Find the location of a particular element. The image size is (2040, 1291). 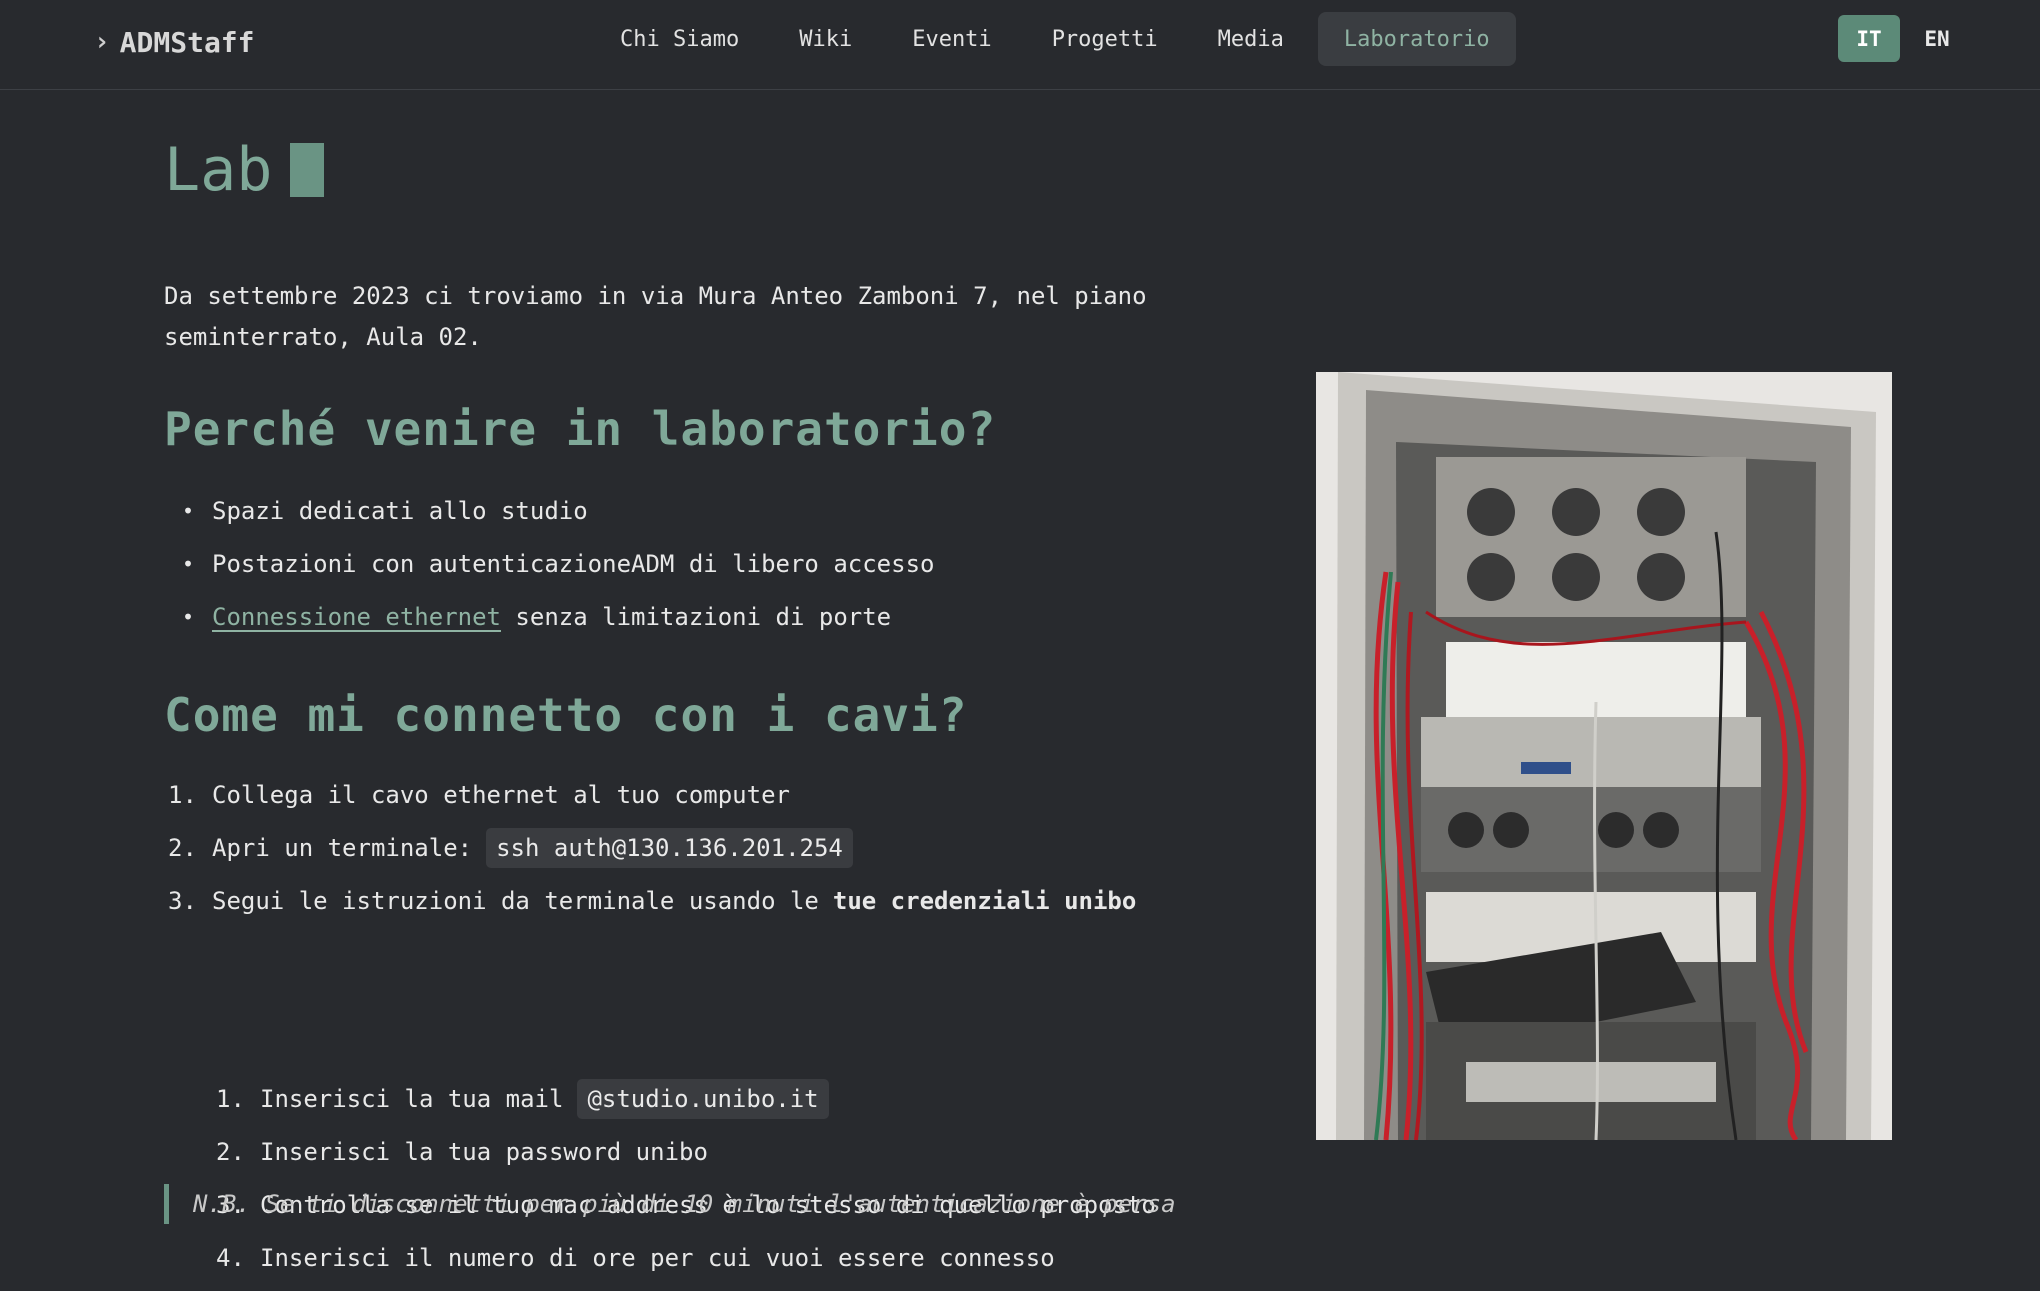

substep-number: 1. is located at coordinates (230, 1098).